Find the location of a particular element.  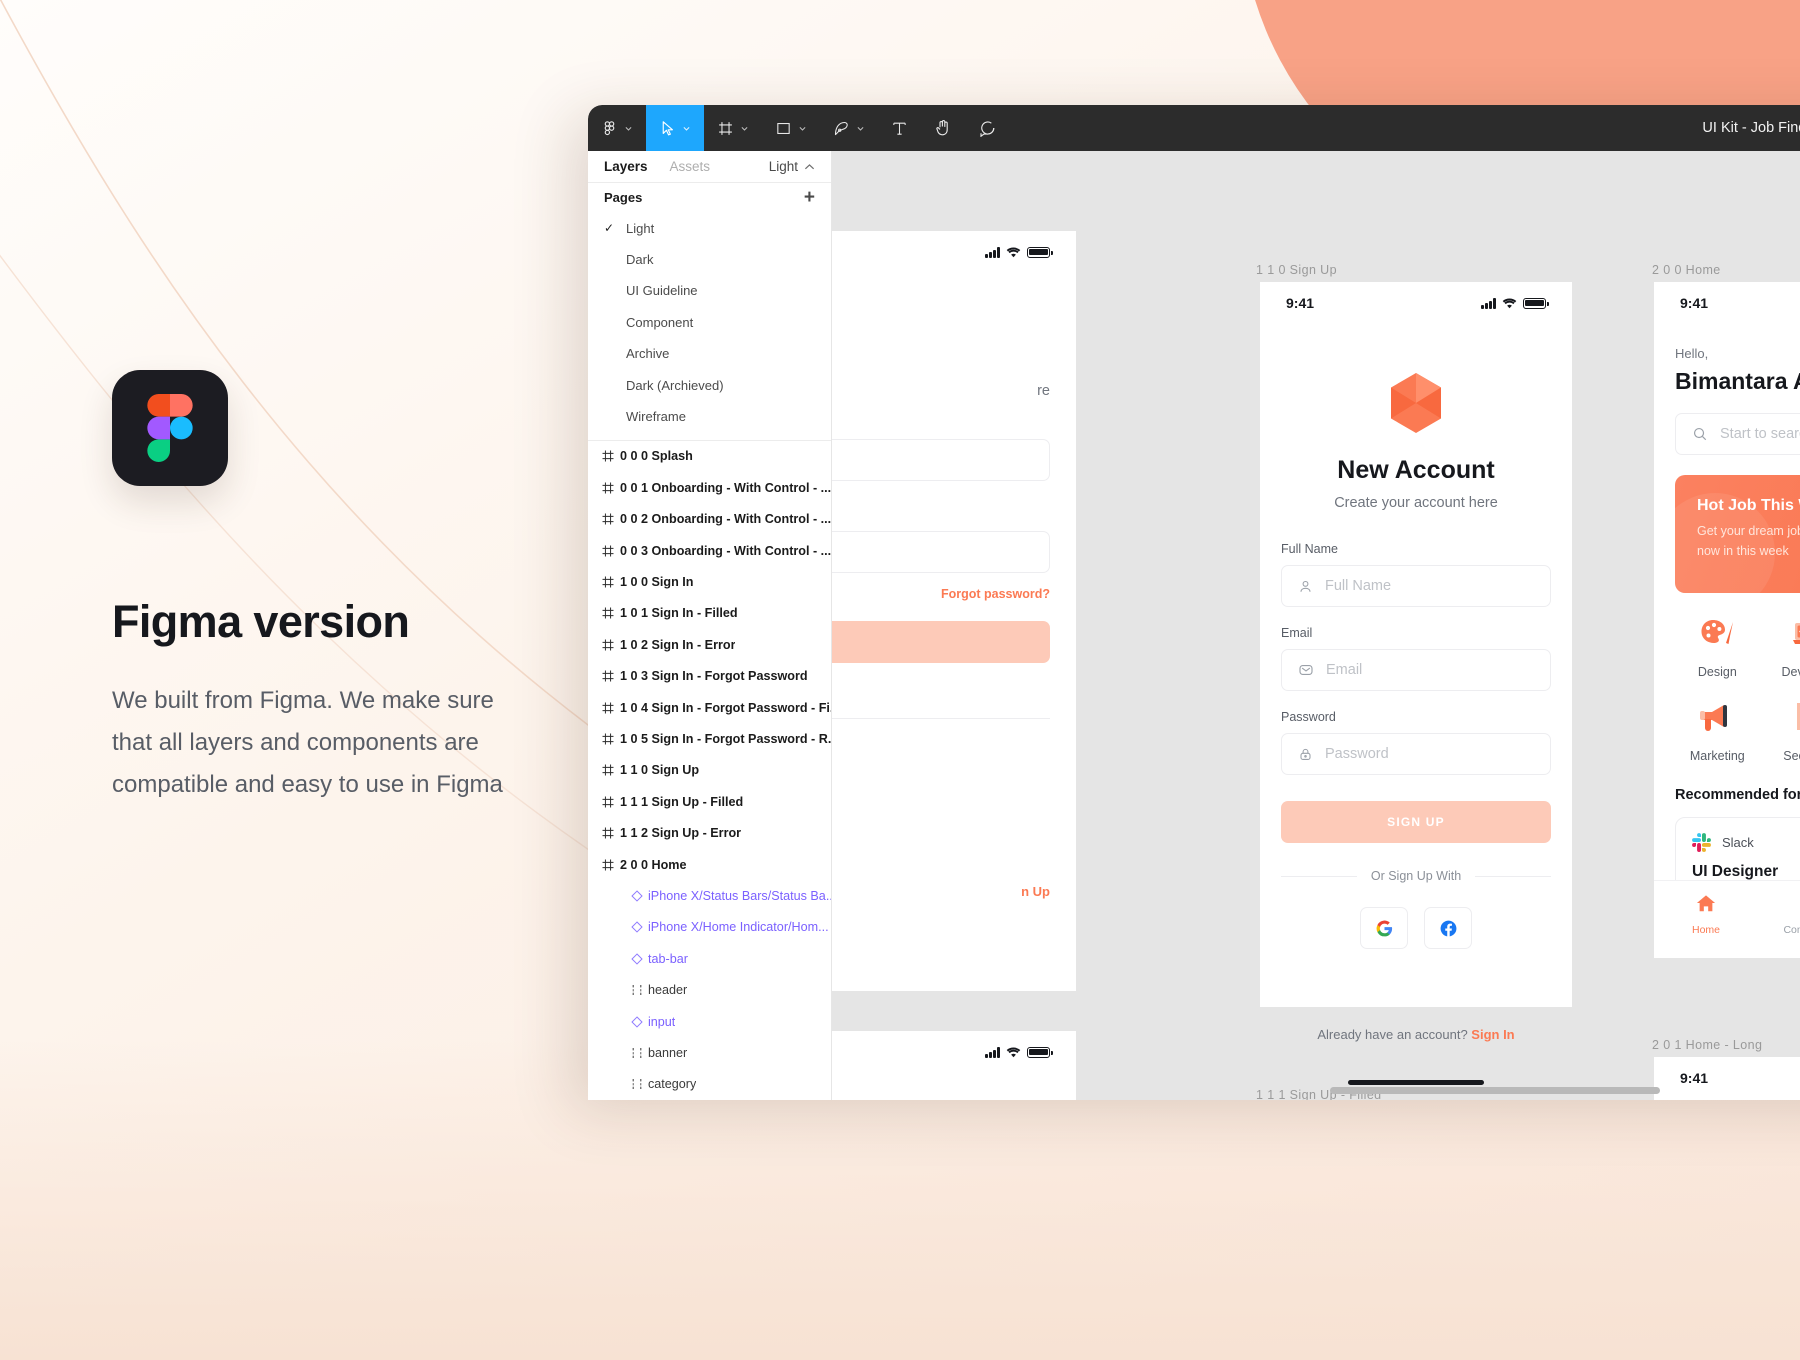

layer-row: 1 0 2 Sign In - Error is located at coordinates (709, 644).